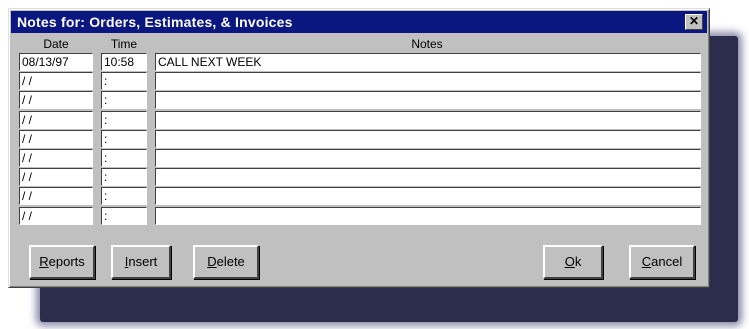 This screenshot has width=749, height=329. I want to click on reports-label: eports, so click(66, 261).